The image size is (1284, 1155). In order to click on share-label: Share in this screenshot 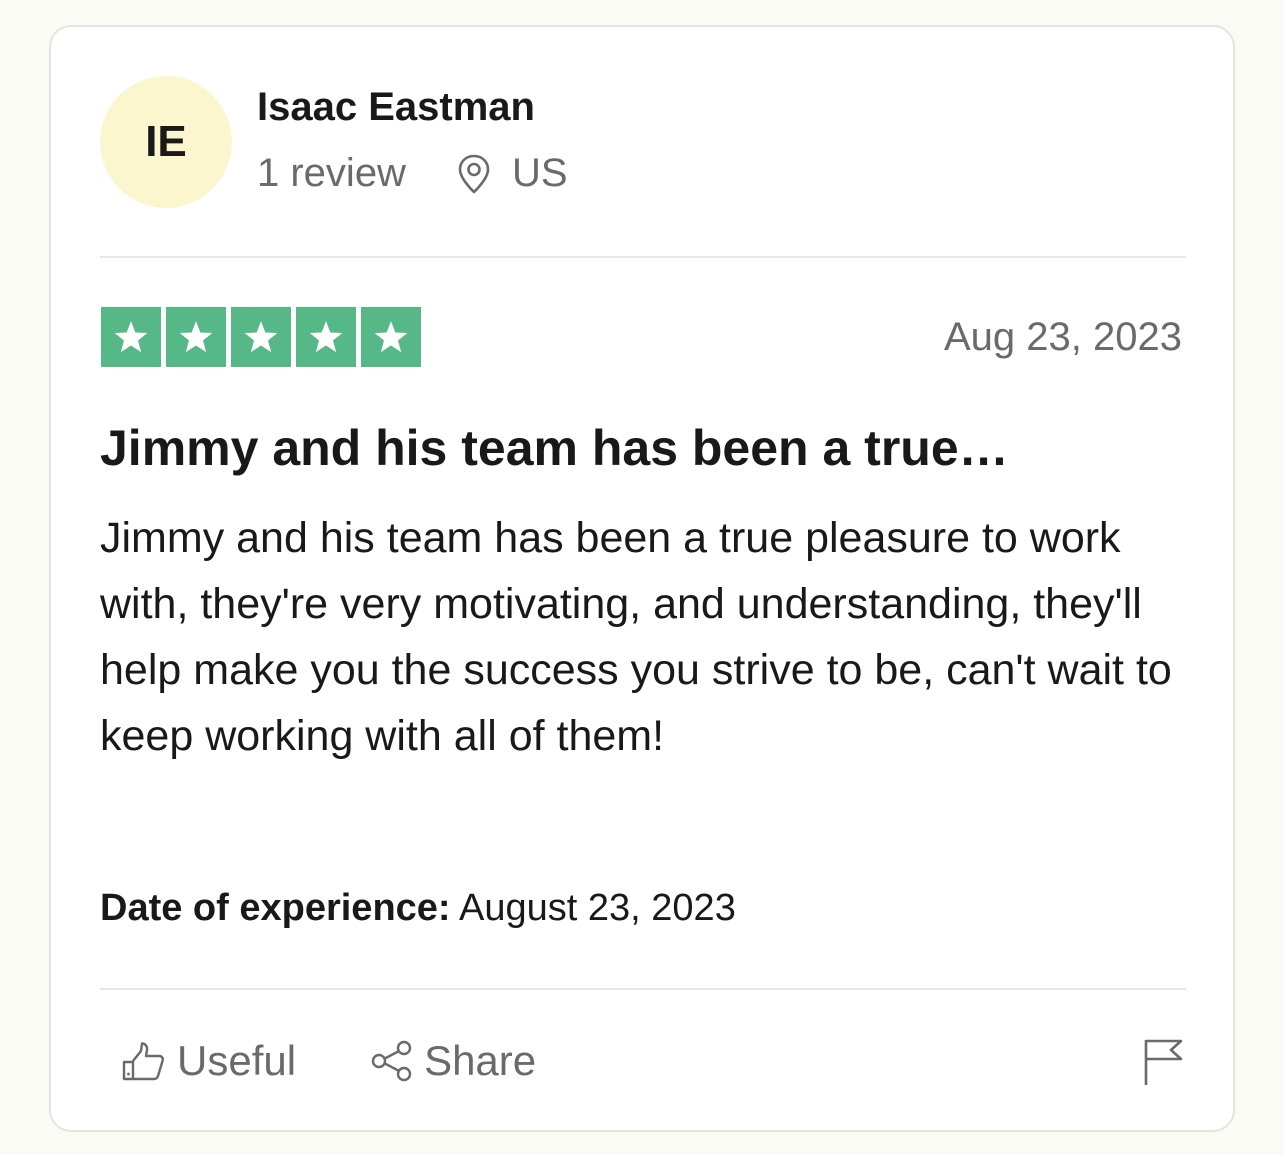, I will do `click(480, 1060)`.